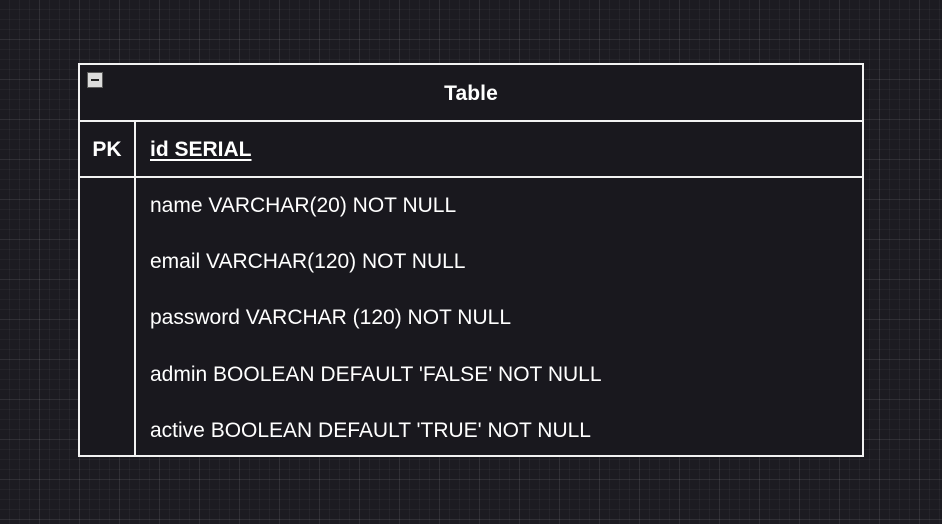  I want to click on field-row: name VARCHAR(20) NOT NULL, so click(506, 206).